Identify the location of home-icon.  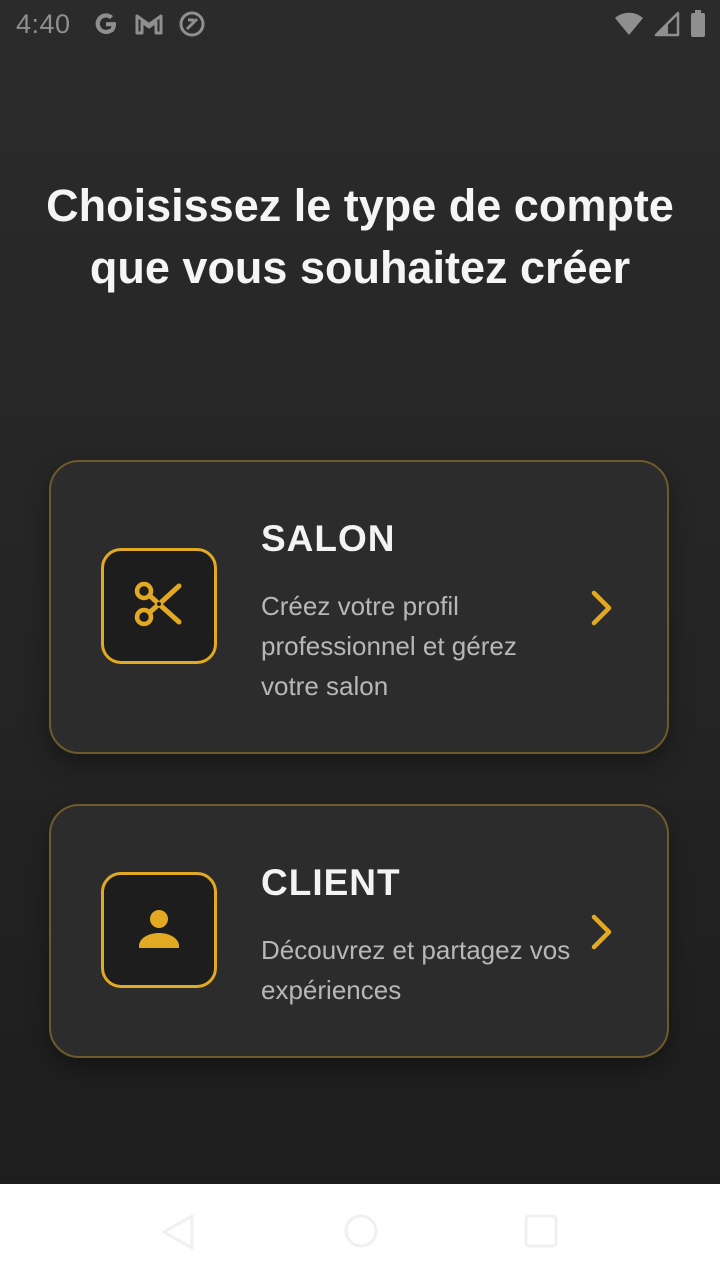
(361, 1233).